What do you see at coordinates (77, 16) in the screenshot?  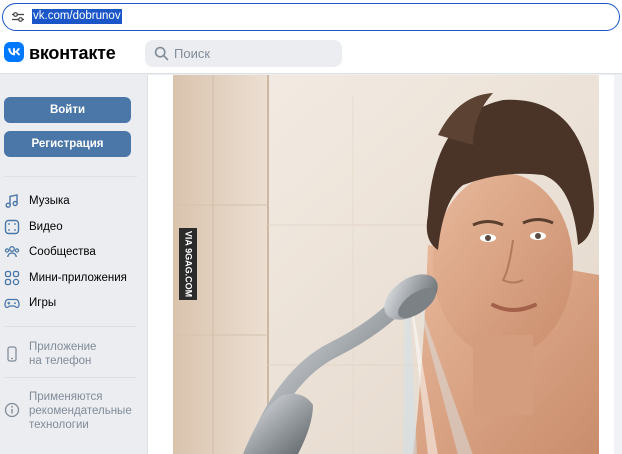 I see `url-text: vk.com/dobrunov` at bounding box center [77, 16].